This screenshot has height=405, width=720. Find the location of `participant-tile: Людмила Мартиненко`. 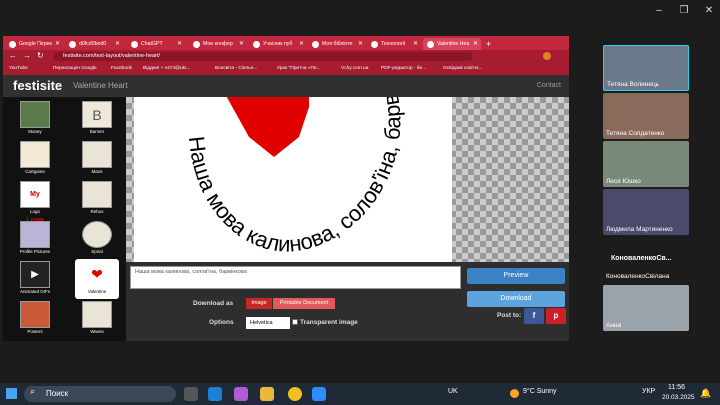

participant-tile: Людмила Мартиненко is located at coordinates (646, 212).